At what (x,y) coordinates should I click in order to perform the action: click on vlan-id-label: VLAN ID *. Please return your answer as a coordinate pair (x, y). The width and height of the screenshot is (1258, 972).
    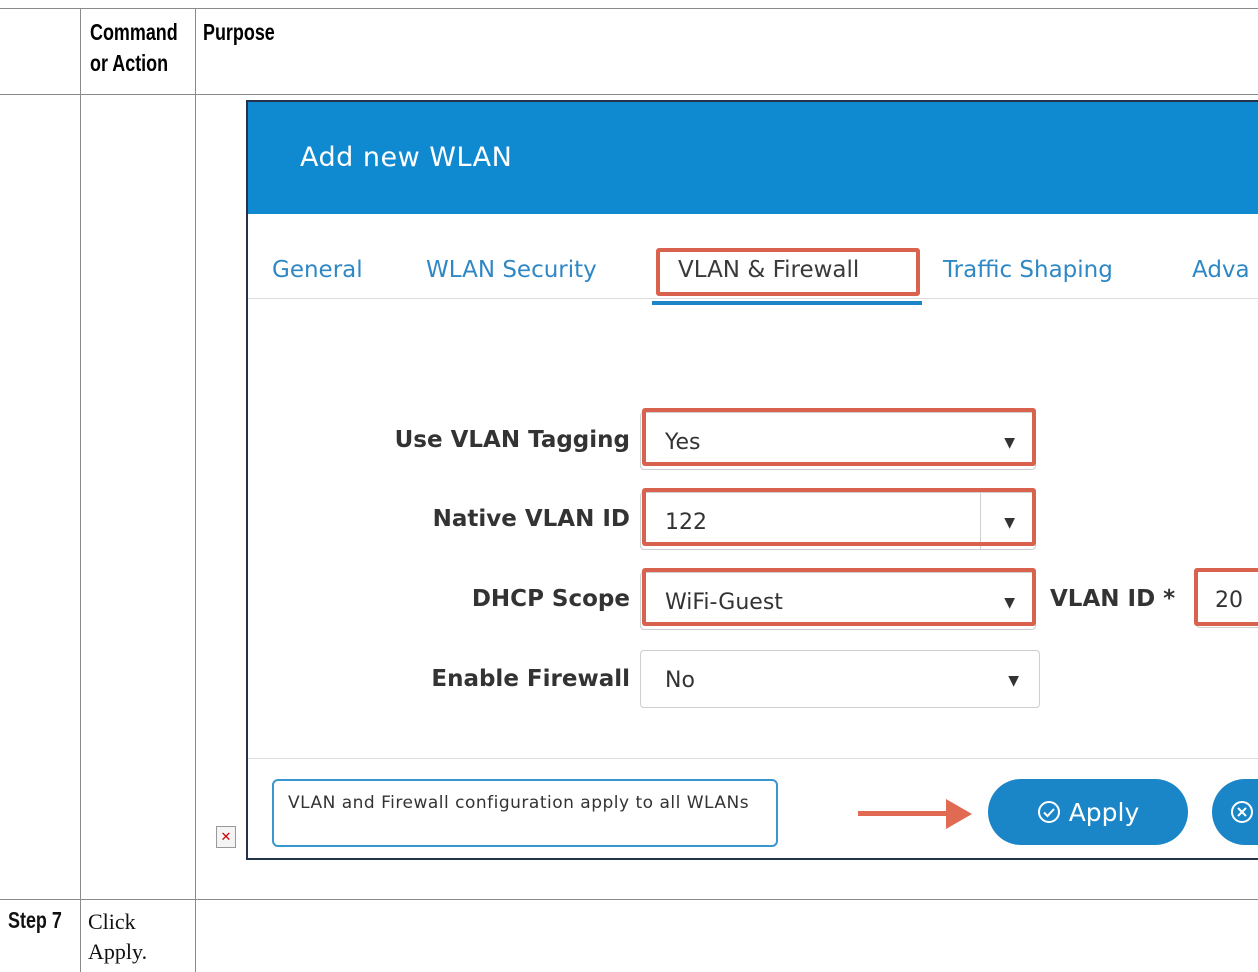
    Looking at the image, I should click on (1113, 599).